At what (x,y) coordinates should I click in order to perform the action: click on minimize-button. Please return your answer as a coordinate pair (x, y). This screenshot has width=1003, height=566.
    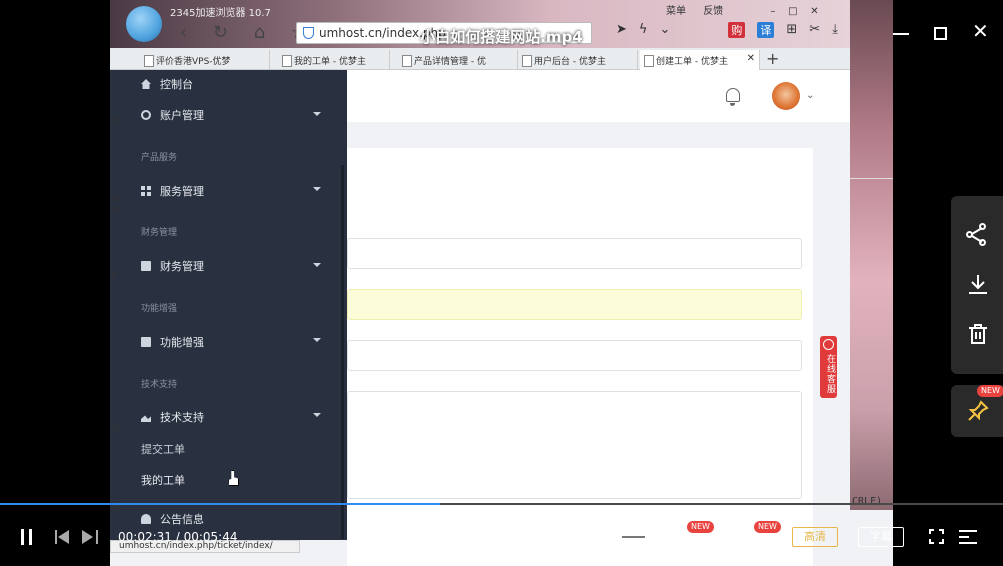
    Looking at the image, I should click on (901, 34).